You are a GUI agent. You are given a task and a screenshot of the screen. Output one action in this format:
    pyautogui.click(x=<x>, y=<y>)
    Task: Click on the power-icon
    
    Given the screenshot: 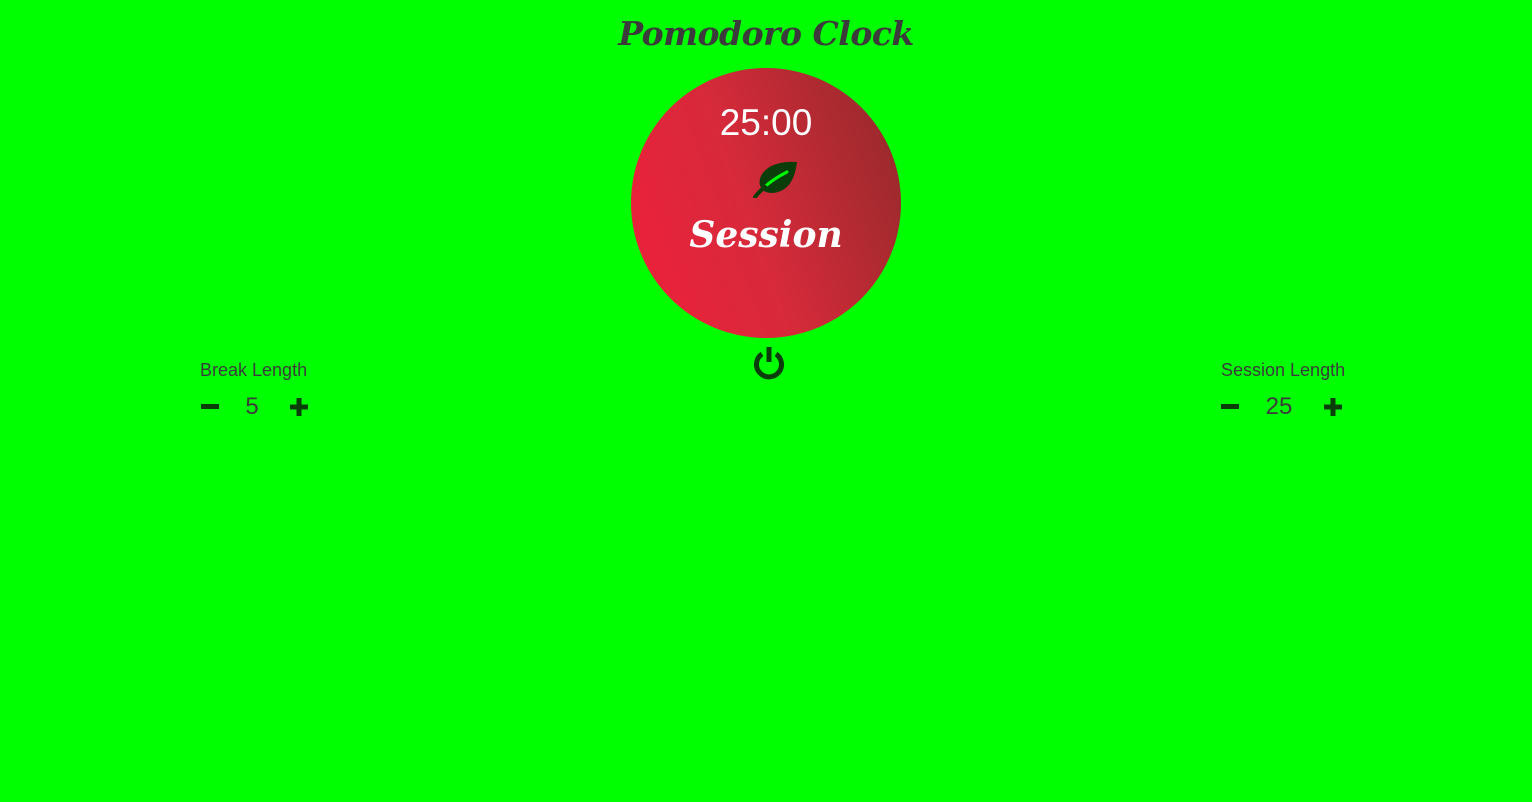 What is the action you would take?
    pyautogui.click(x=769, y=363)
    